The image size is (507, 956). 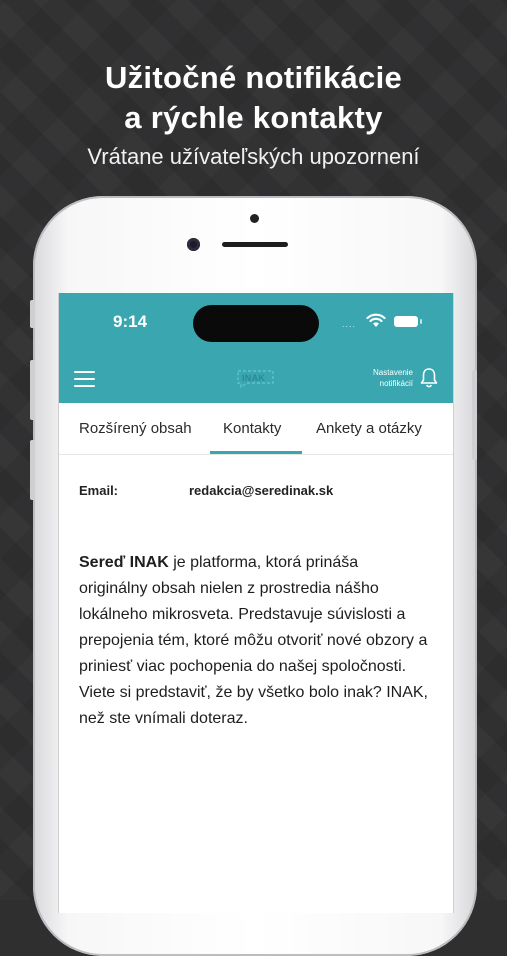 I want to click on app-logo-text: INAK, so click(x=254, y=378).